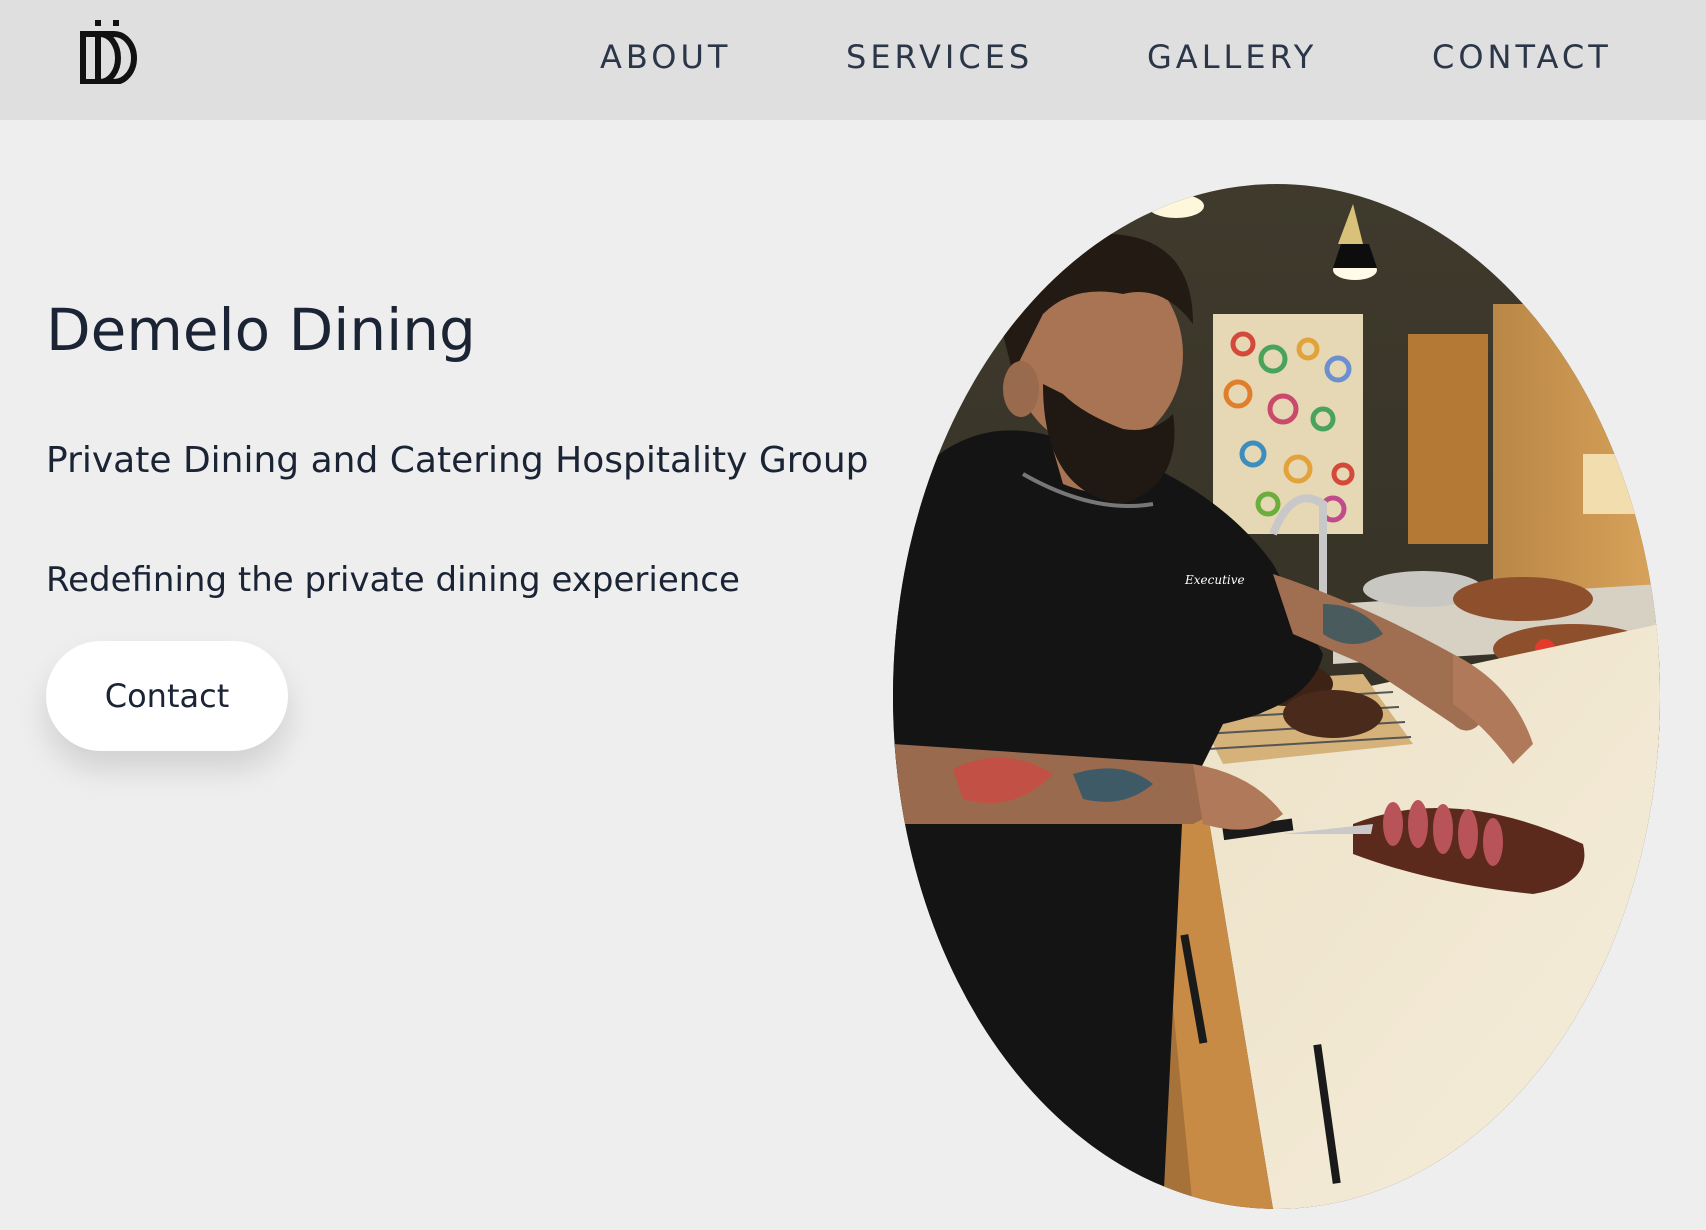  Describe the element at coordinates (665, 58) in the screenshot. I see `nav-about-link: ABOUT` at that location.